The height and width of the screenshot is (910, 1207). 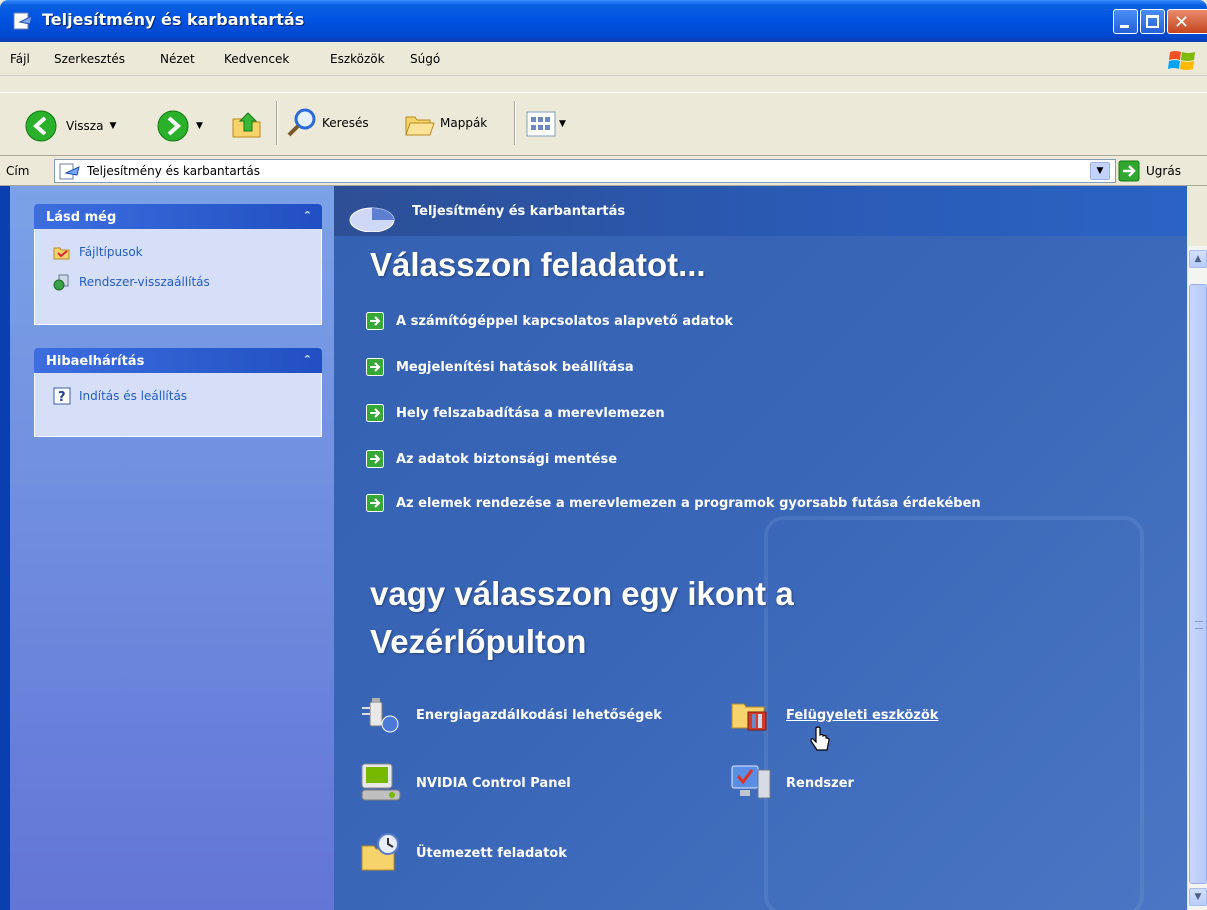 What do you see at coordinates (357, 59) in the screenshot?
I see `menu-tools: Eszközök` at bounding box center [357, 59].